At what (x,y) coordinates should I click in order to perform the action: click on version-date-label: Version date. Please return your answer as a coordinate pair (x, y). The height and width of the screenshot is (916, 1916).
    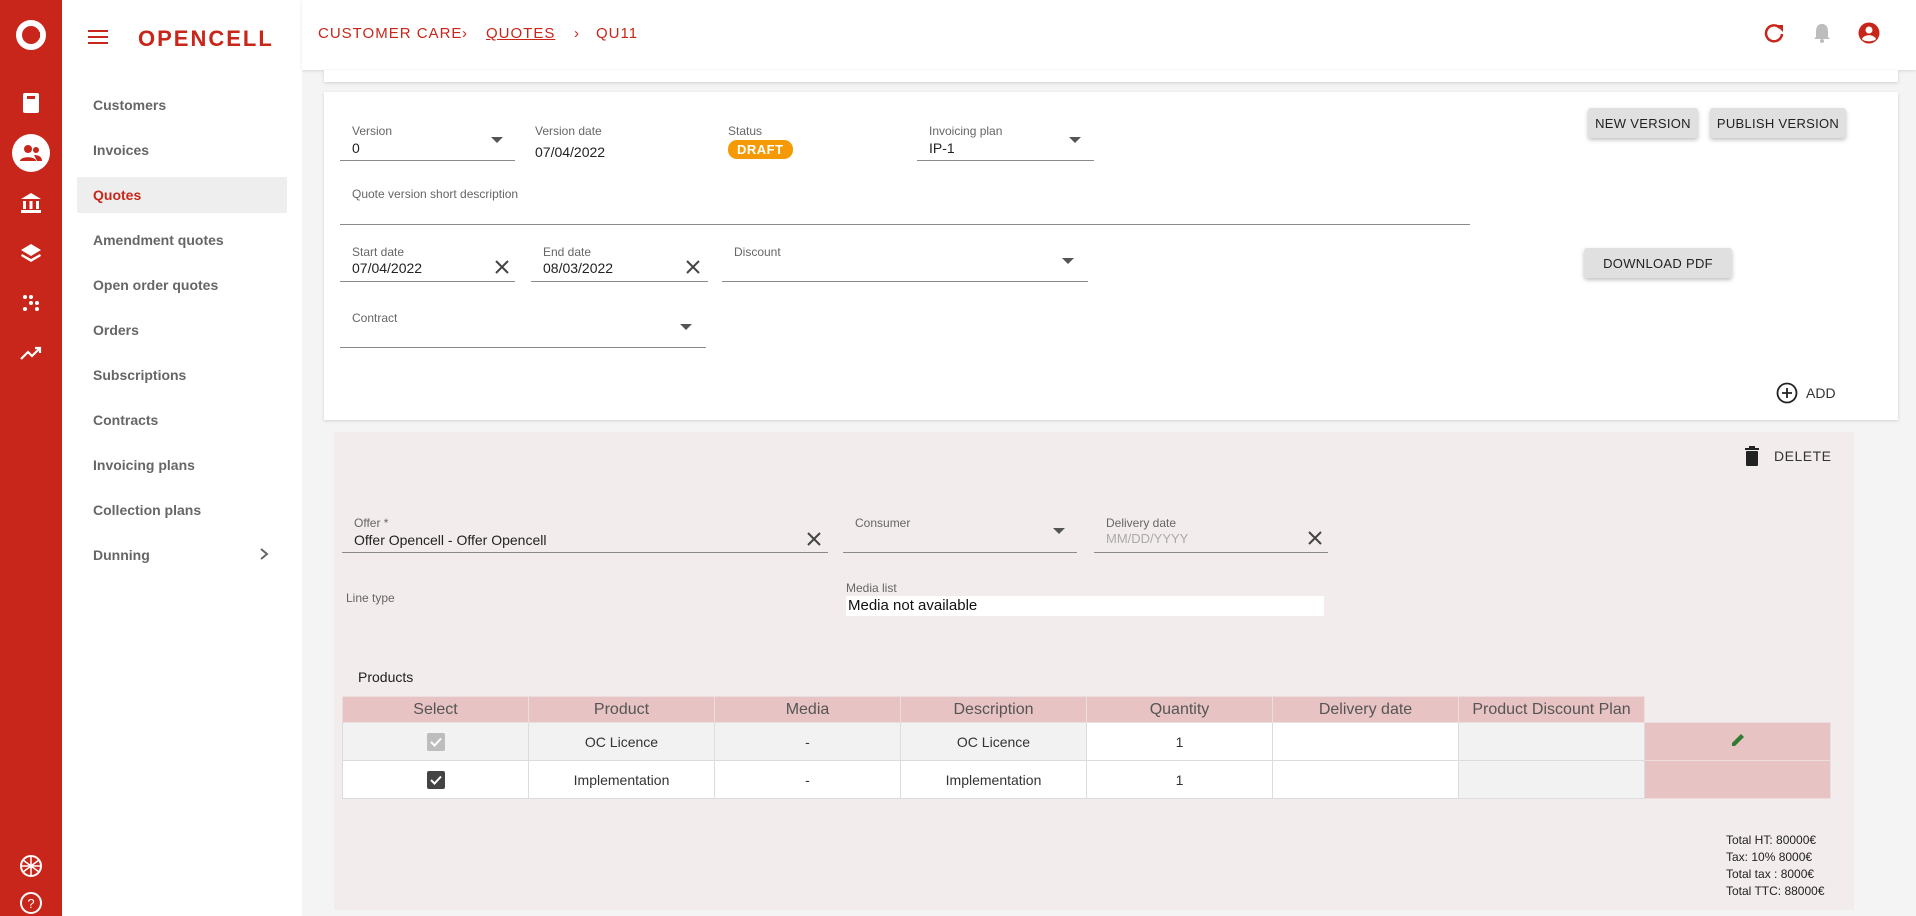
    Looking at the image, I should click on (568, 131).